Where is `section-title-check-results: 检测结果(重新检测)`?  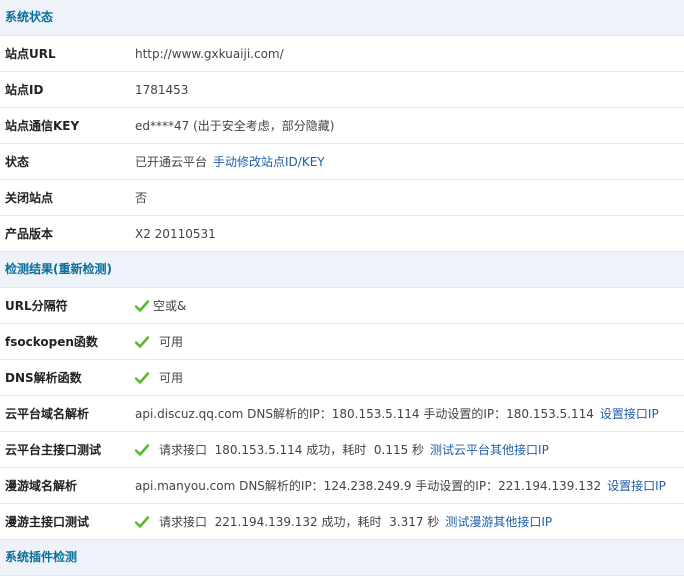
section-title-check-results: 检测结果(重新检测) is located at coordinates (58, 269).